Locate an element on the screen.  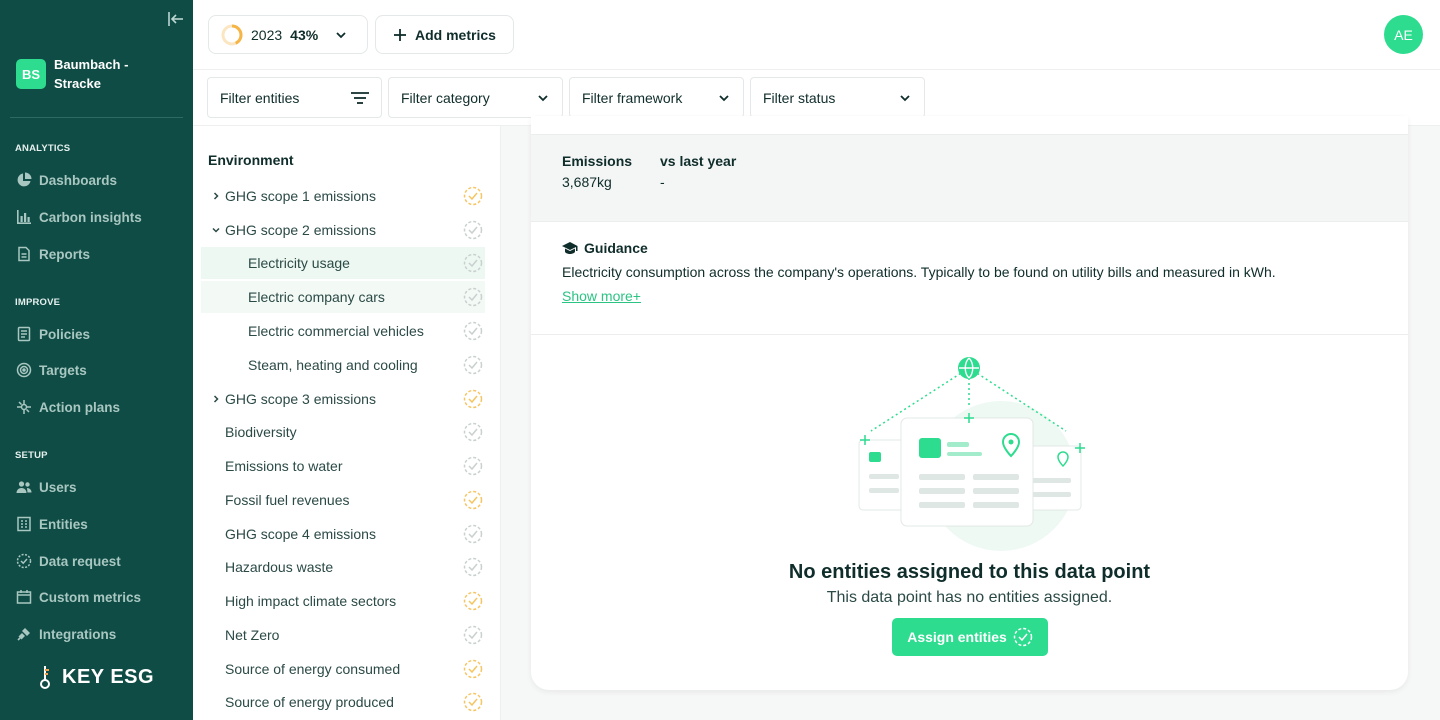
org-switcher: BS Baumbach - Stracke is located at coordinates (85, 74).